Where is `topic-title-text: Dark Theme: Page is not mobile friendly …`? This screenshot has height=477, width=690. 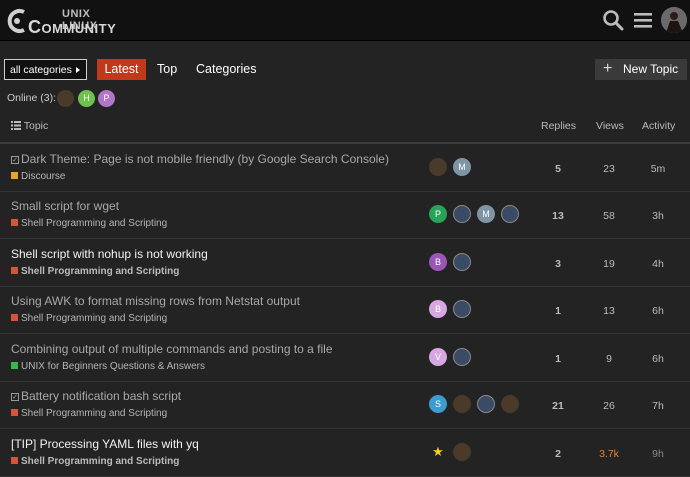 topic-title-text: Dark Theme: Page is not mobile friendly … is located at coordinates (205, 159).